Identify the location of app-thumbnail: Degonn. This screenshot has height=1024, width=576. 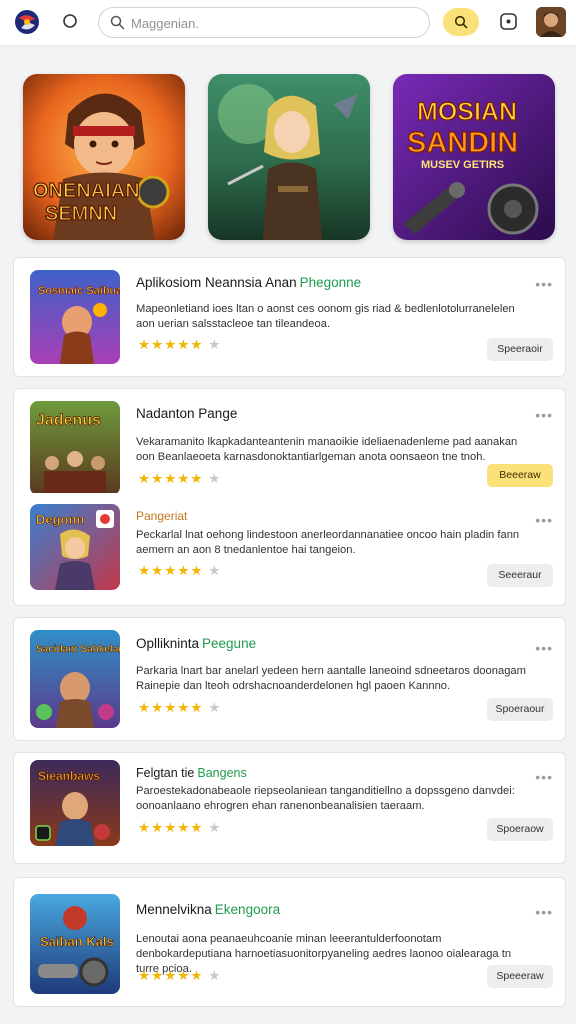
(75, 547).